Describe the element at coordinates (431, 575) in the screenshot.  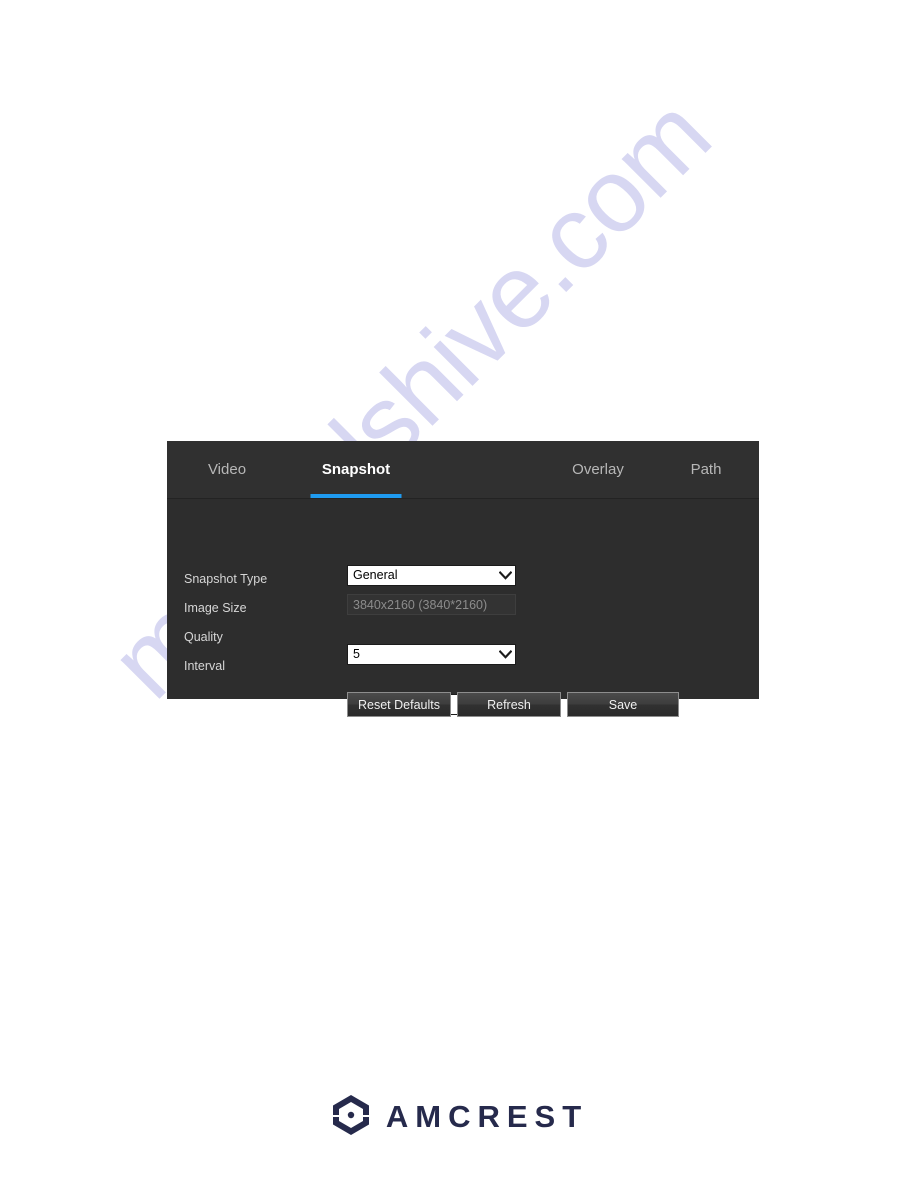
I see `snapshot-type-select: General` at that location.